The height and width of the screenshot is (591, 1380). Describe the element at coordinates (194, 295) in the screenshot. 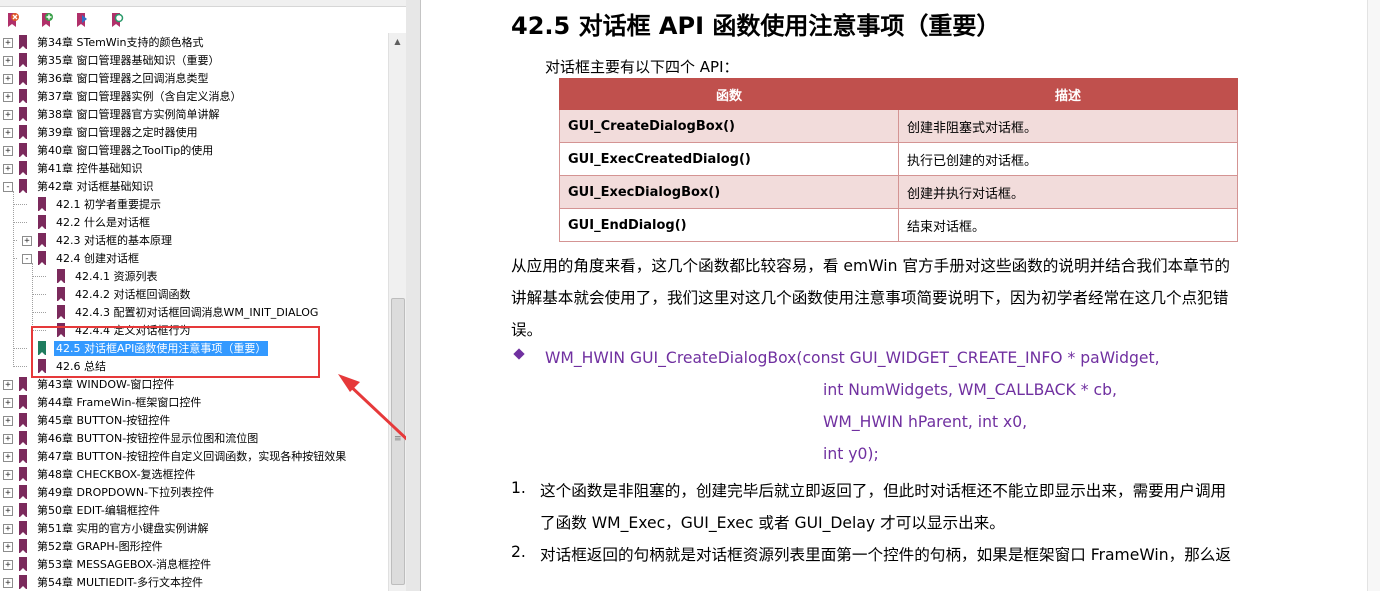

I see `tree-item: 42.4.2 对话框回调函数` at that location.